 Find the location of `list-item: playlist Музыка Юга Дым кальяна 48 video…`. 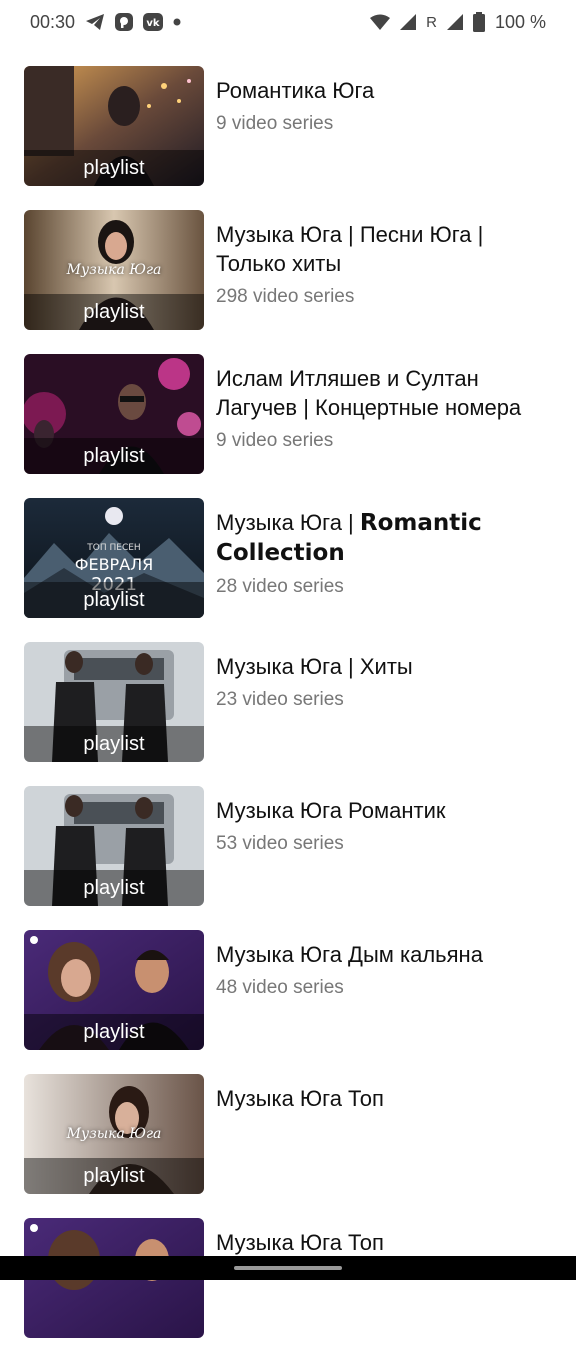

list-item: playlist Музыка Юга Дым кальяна 48 video… is located at coordinates (288, 990).